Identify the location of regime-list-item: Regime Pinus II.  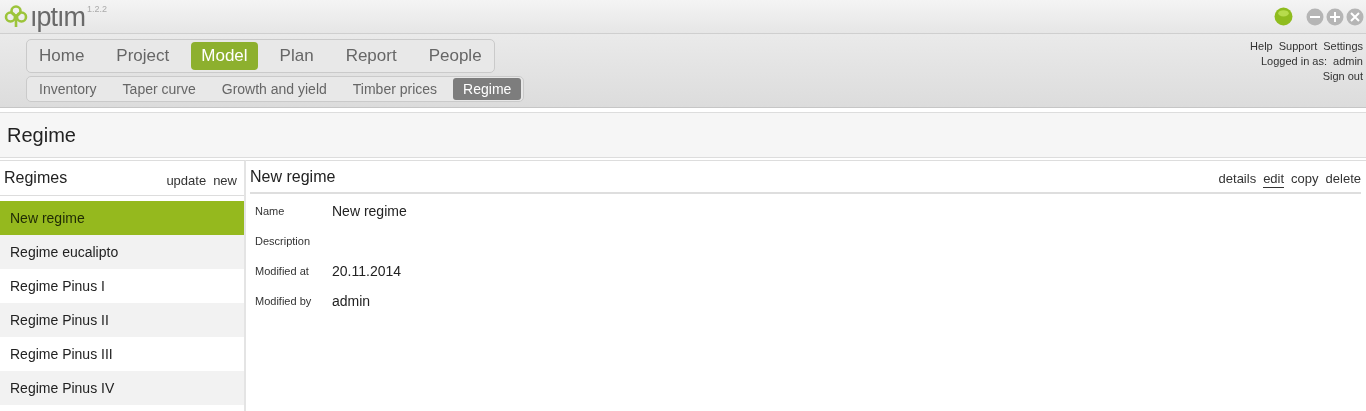
(122, 320).